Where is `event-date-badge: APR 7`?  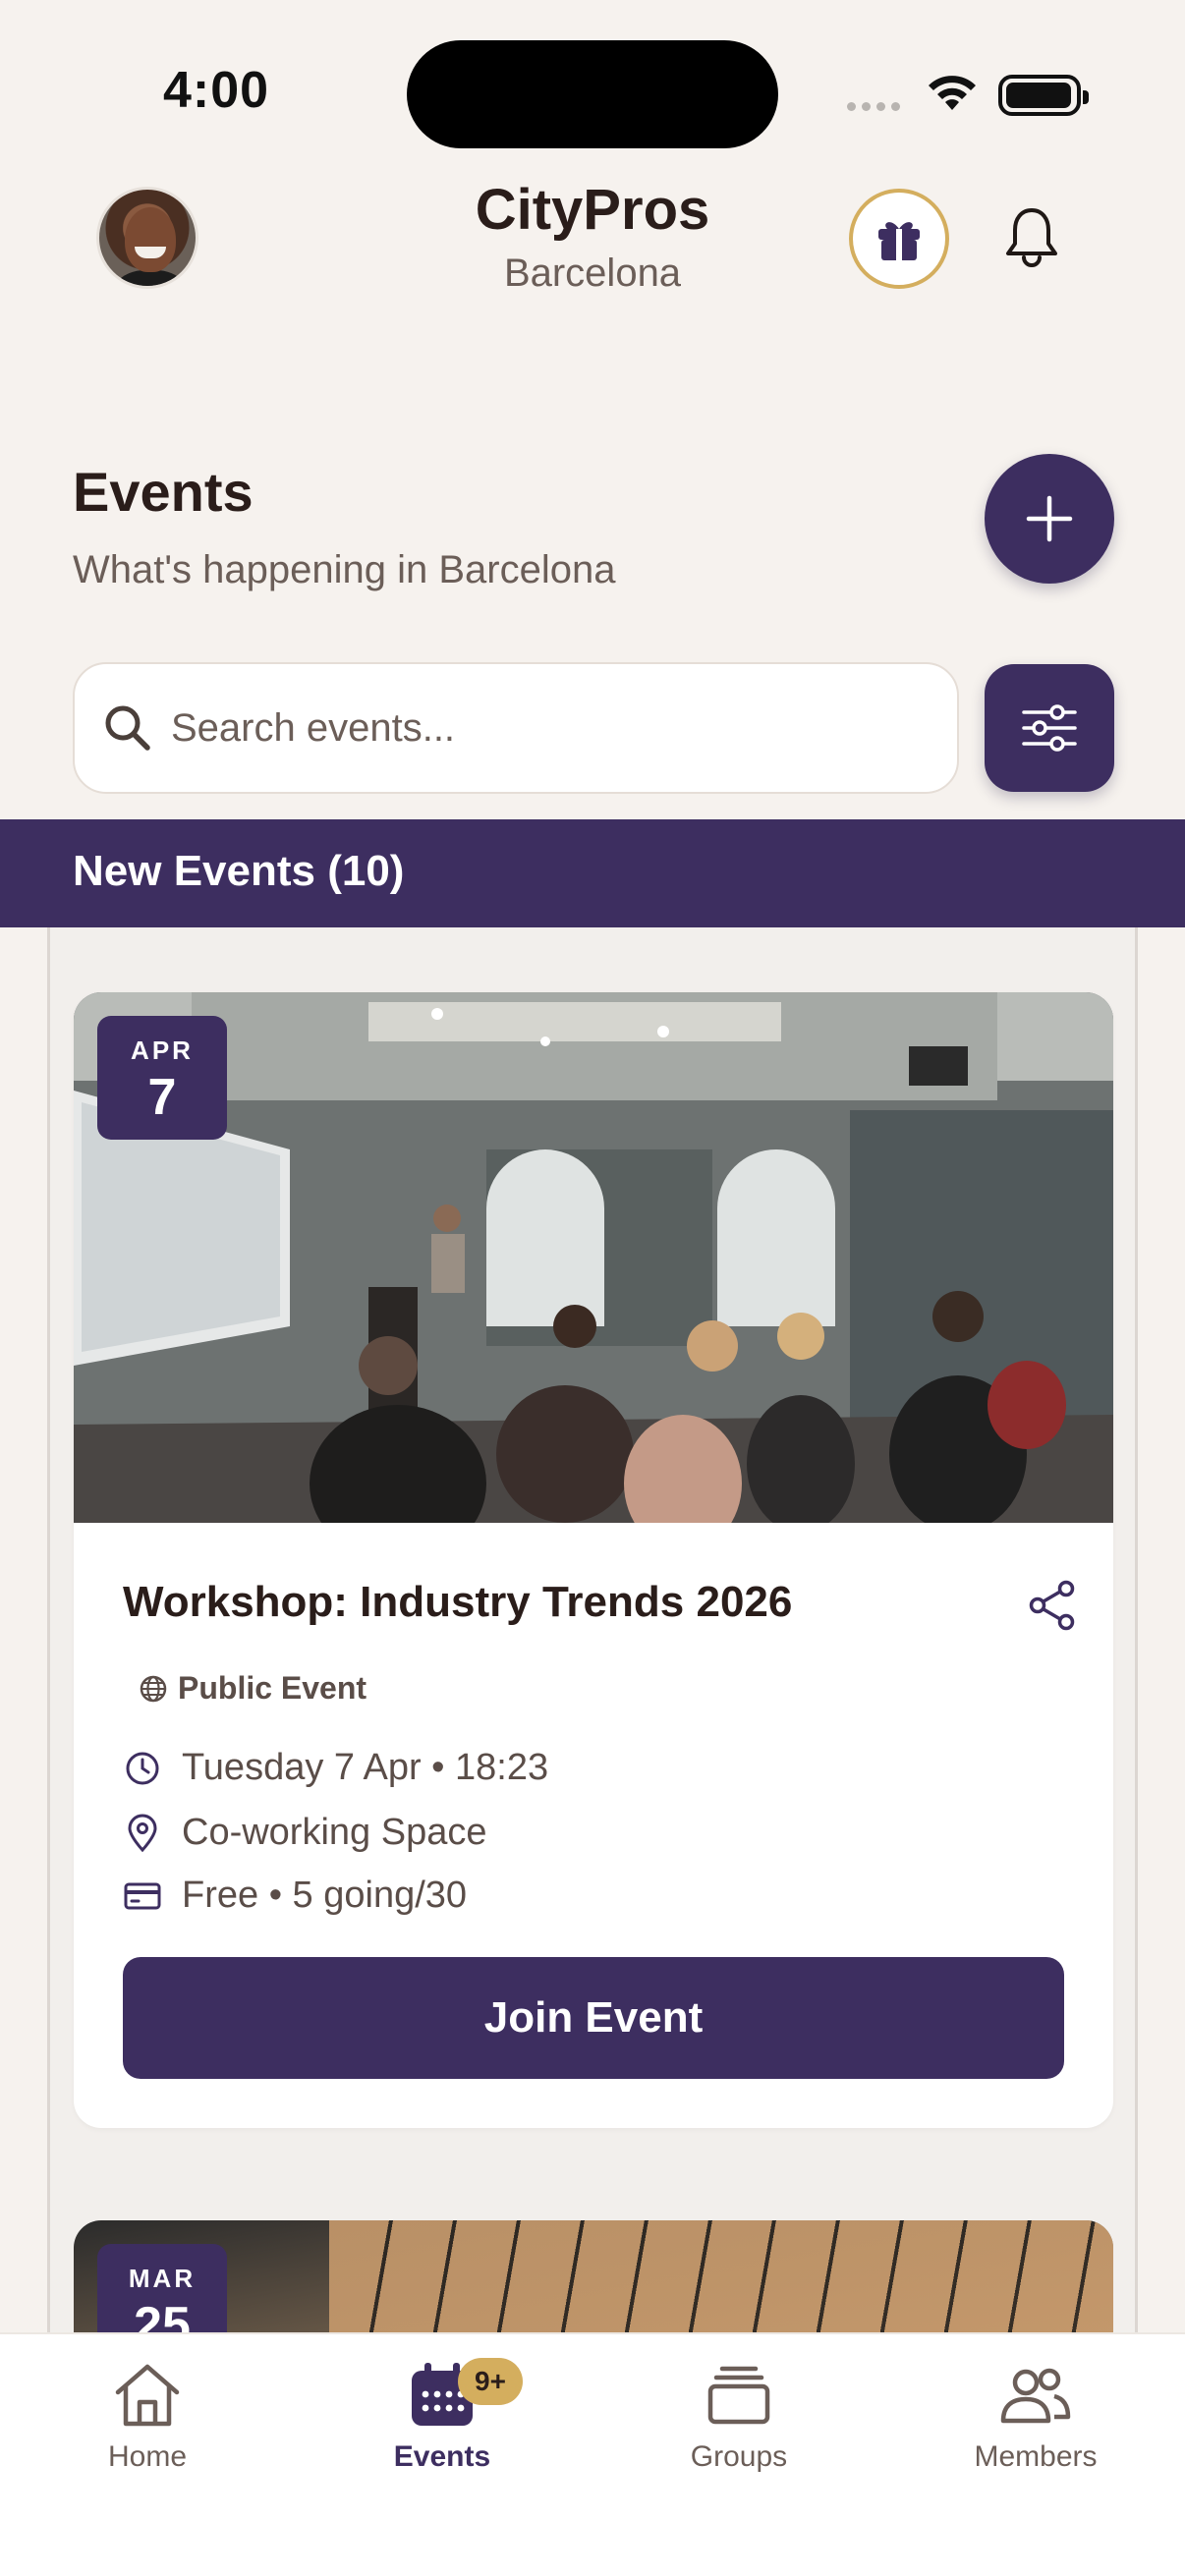
event-date-badge: APR 7 is located at coordinates (162, 1078).